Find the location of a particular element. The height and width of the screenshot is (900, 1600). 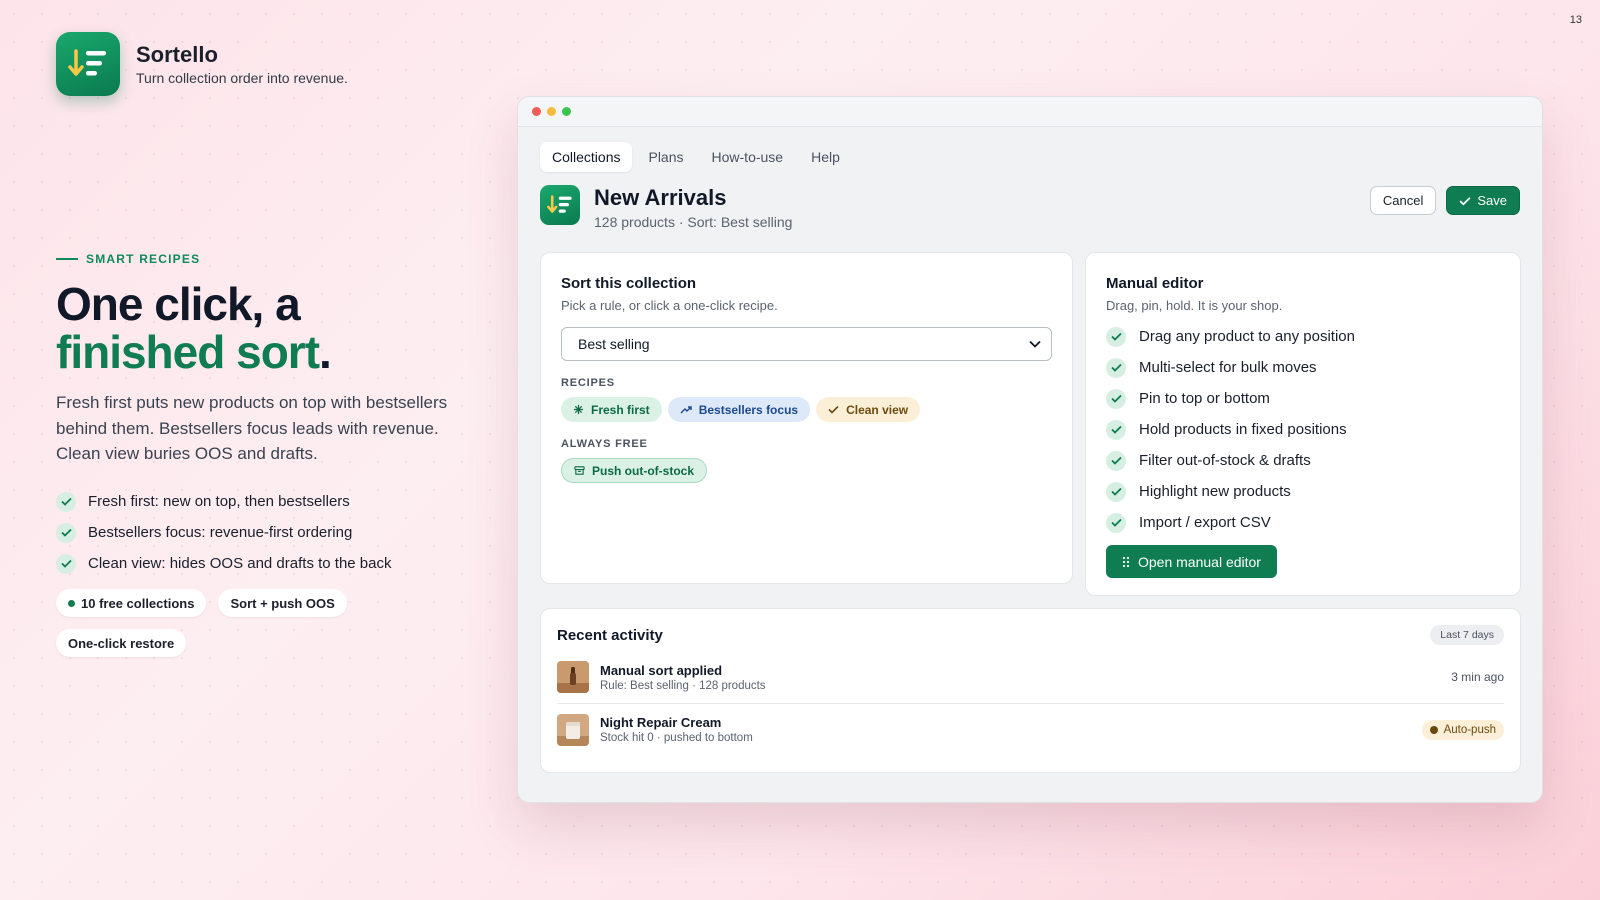

recipe-pills: Fresh first Bestsellers focus Clean view is located at coordinates (806, 409).